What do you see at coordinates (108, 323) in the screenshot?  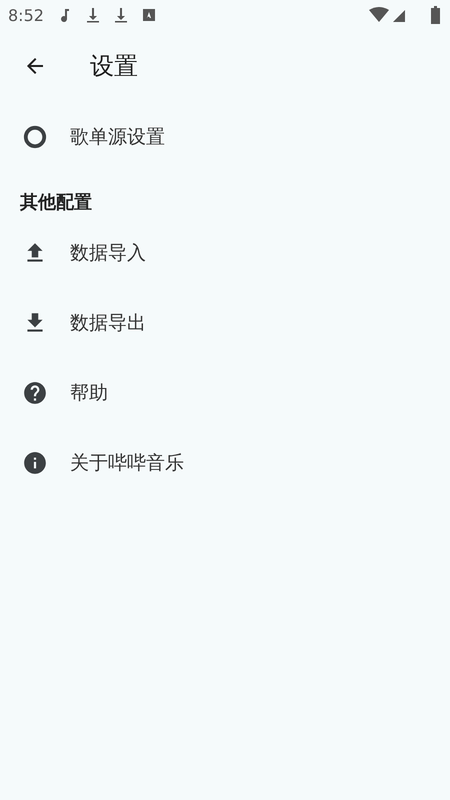 I see `item-label: 数据导出` at bounding box center [108, 323].